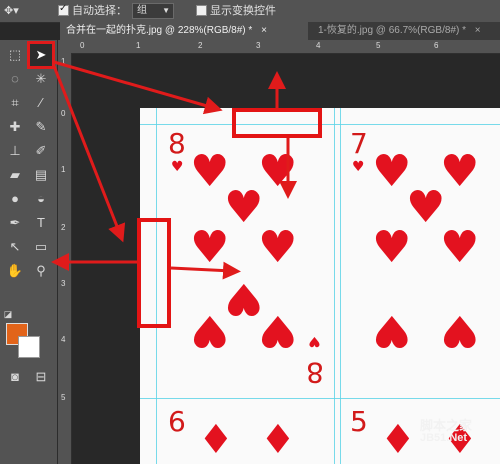  I want to click on arrow-to-top-ruler, so click(138, 87).